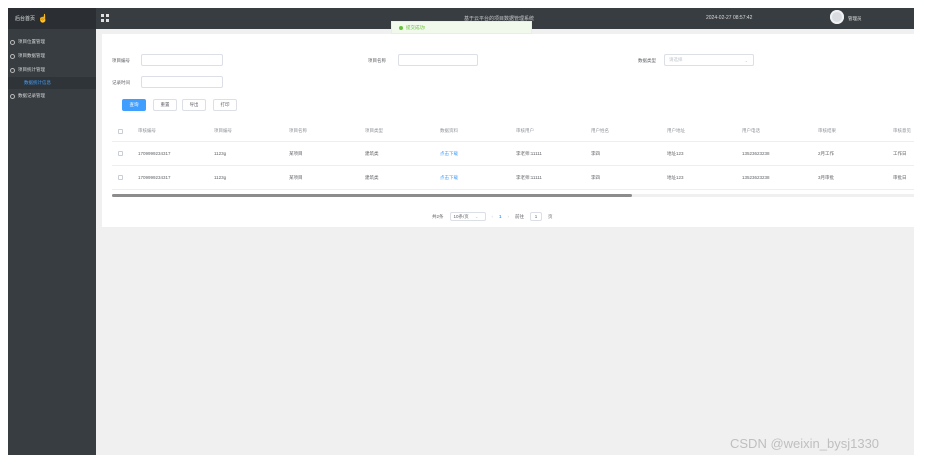  Describe the element at coordinates (43, 18) in the screenshot. I see `hand-cursor-icon: ☝` at that location.